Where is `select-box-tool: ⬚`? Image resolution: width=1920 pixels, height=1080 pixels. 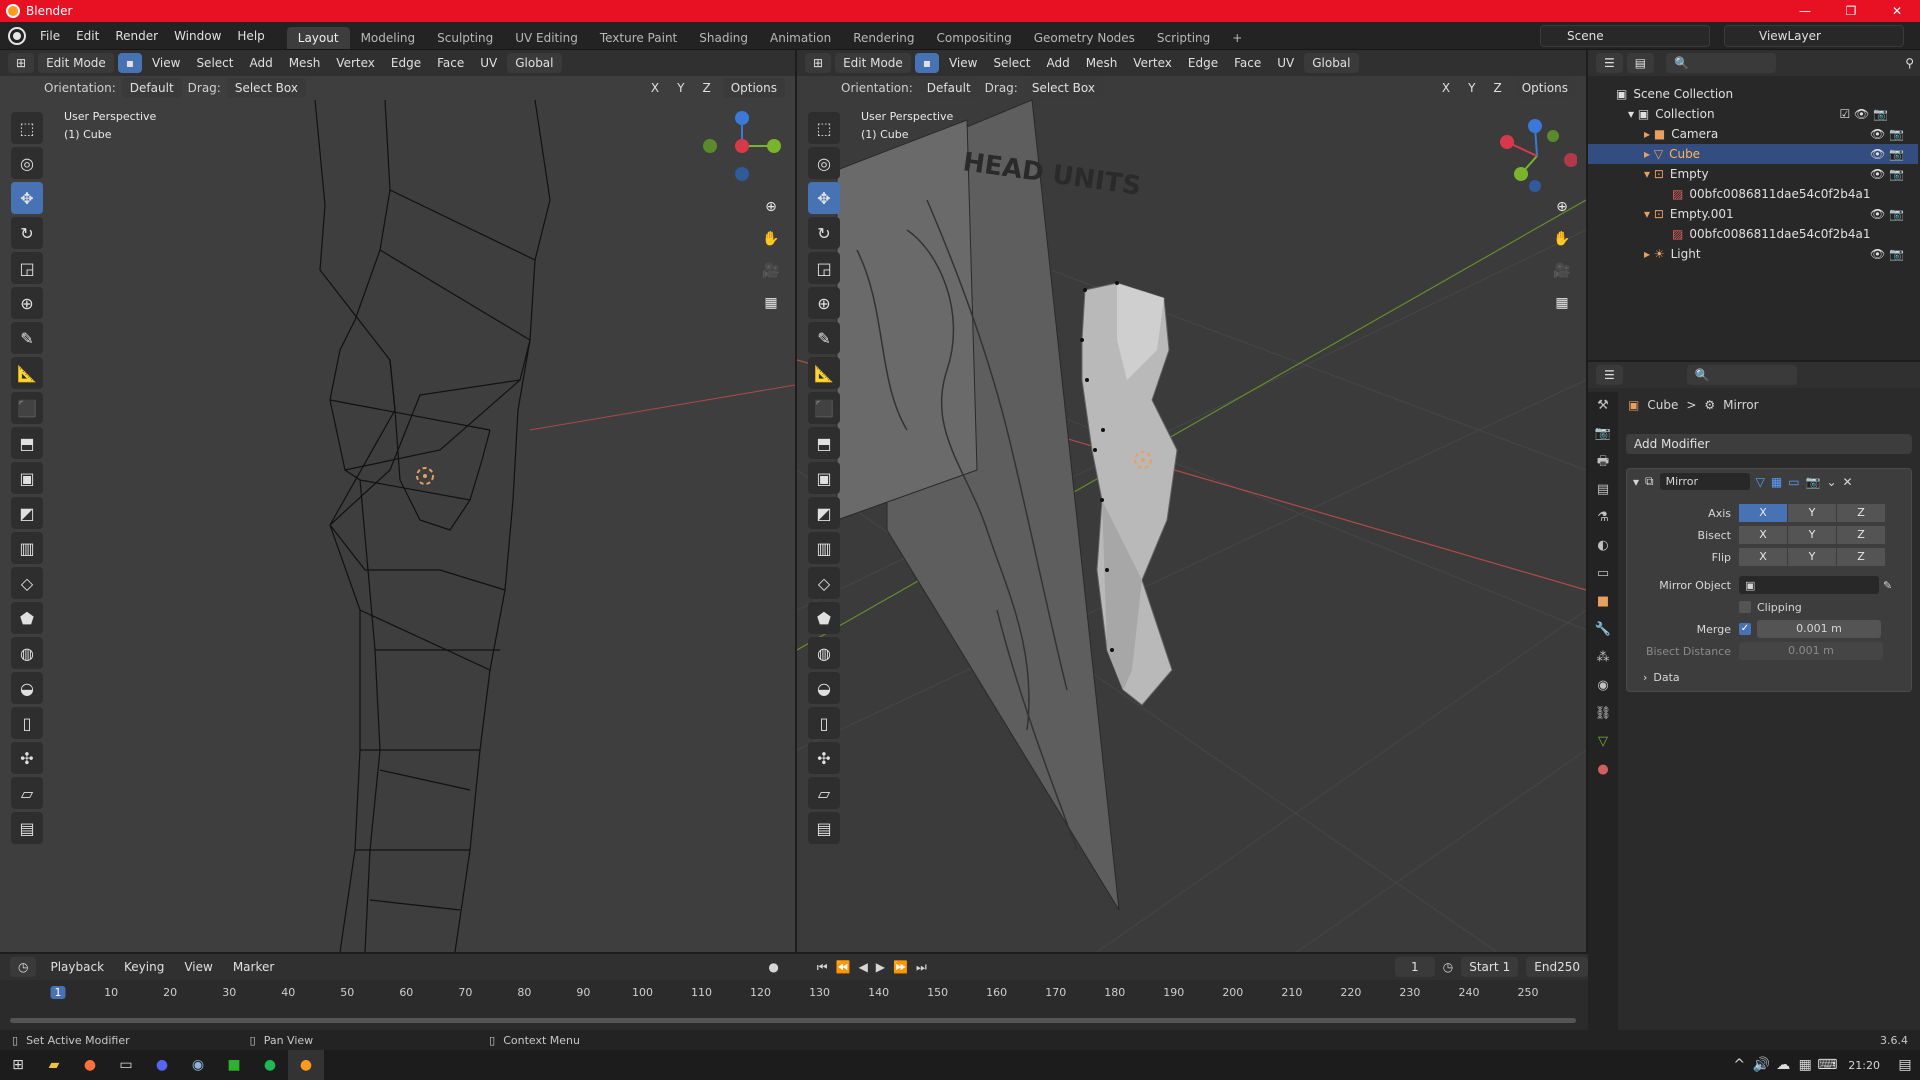 select-box-tool: ⬚ is located at coordinates (824, 128).